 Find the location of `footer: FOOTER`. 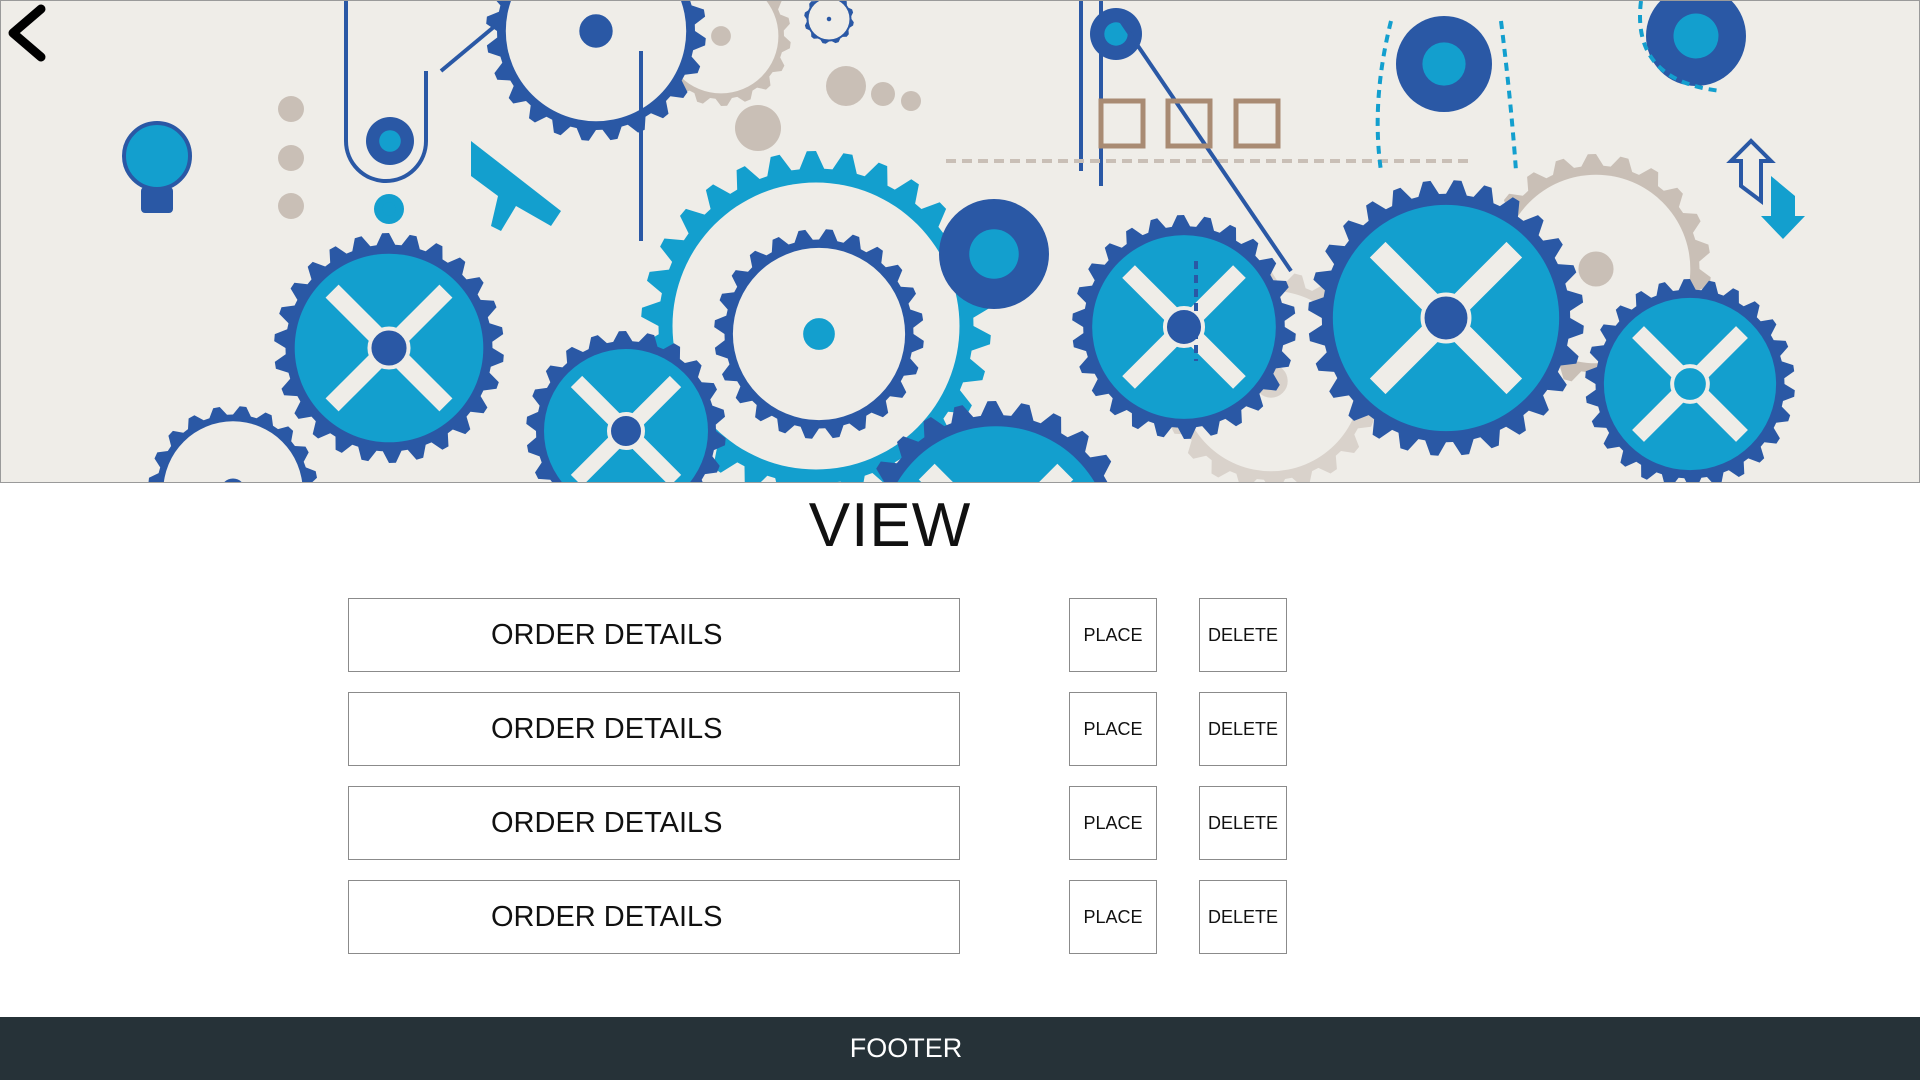

footer: FOOTER is located at coordinates (960, 1048).